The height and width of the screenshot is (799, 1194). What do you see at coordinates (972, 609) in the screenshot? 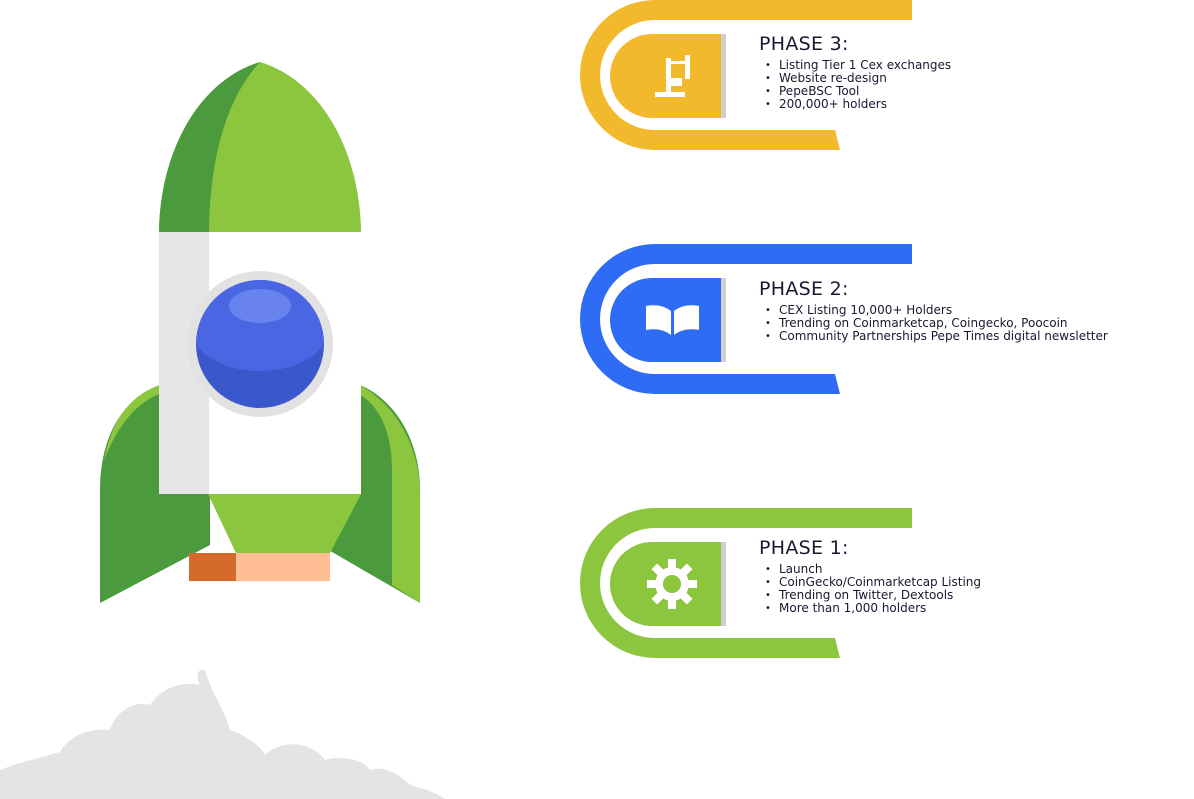
I see `list-item: More than 1,000 holders` at bounding box center [972, 609].